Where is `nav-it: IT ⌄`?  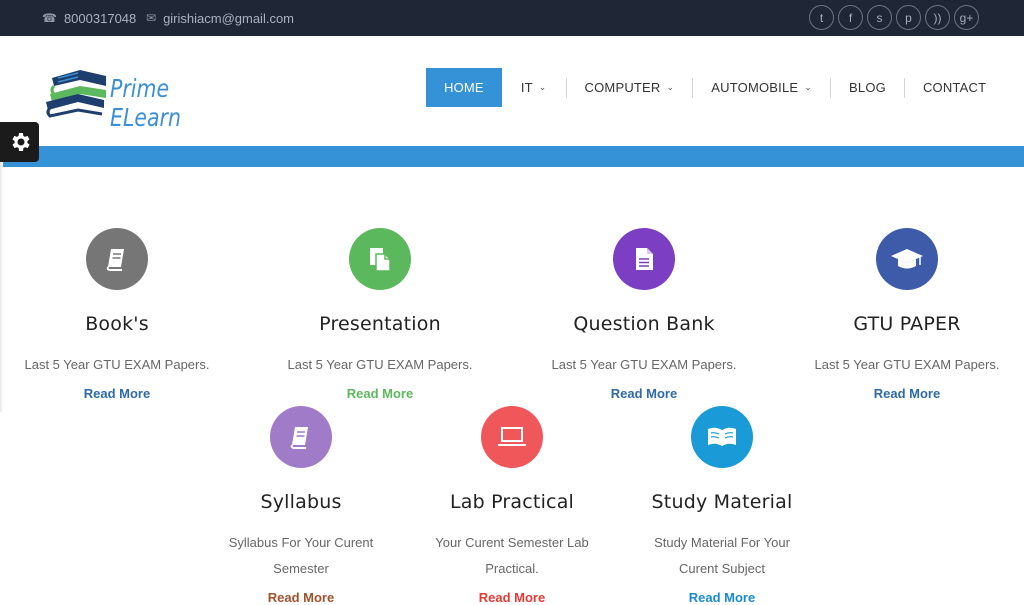 nav-it: IT ⌄ is located at coordinates (534, 87).